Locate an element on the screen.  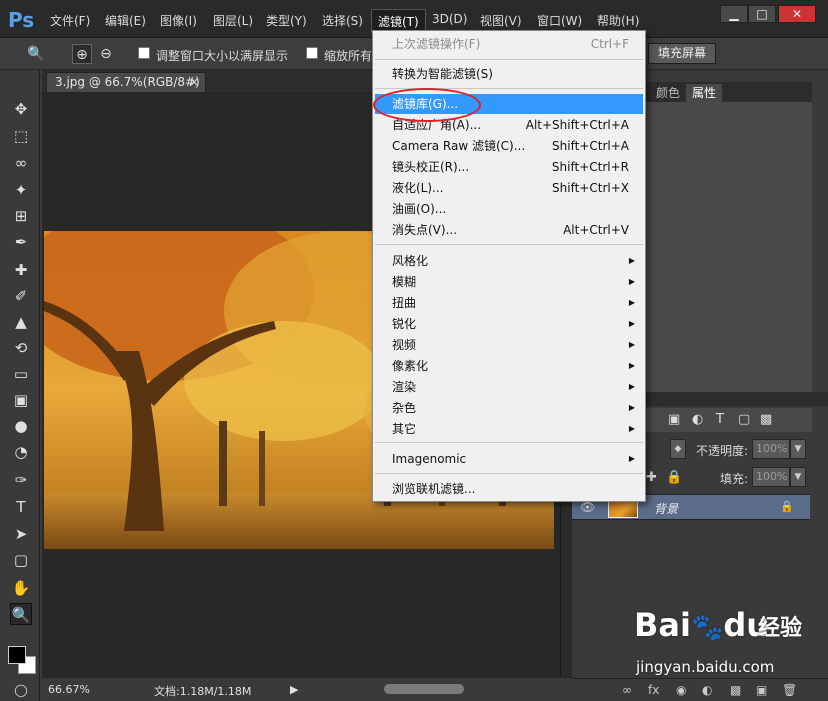
menu-item-camera-raw: Camera Raw 滤镜(C)... Shift+Ctrl+A is located at coordinates (509, 146).